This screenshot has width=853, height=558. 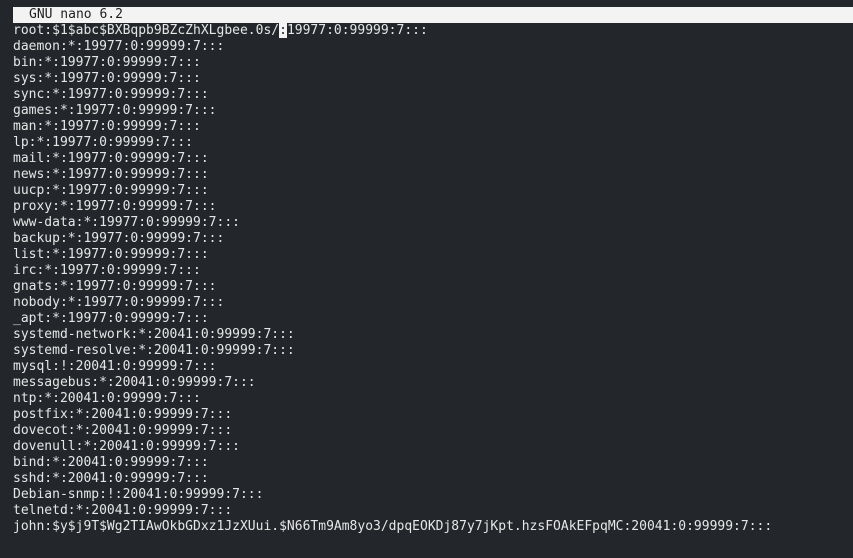 I want to click on line-text-after-cursor: 19977:0:99999:7:::, so click(x=357, y=30).